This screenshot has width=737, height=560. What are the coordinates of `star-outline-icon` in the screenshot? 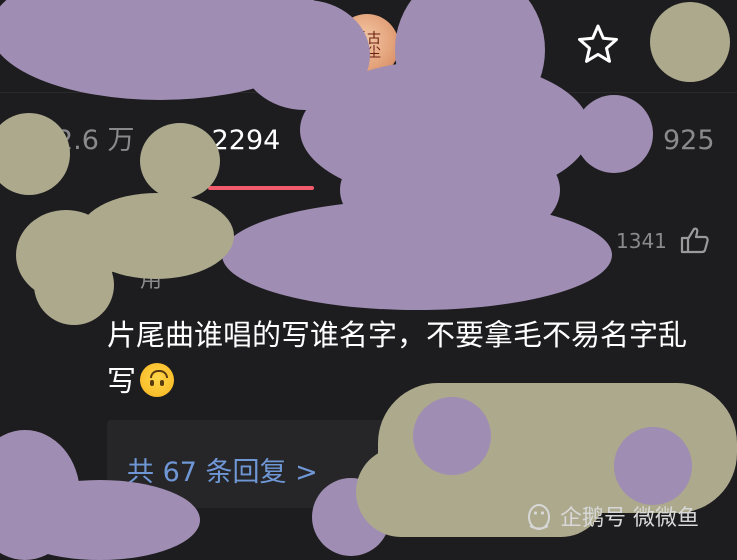 It's located at (598, 43).